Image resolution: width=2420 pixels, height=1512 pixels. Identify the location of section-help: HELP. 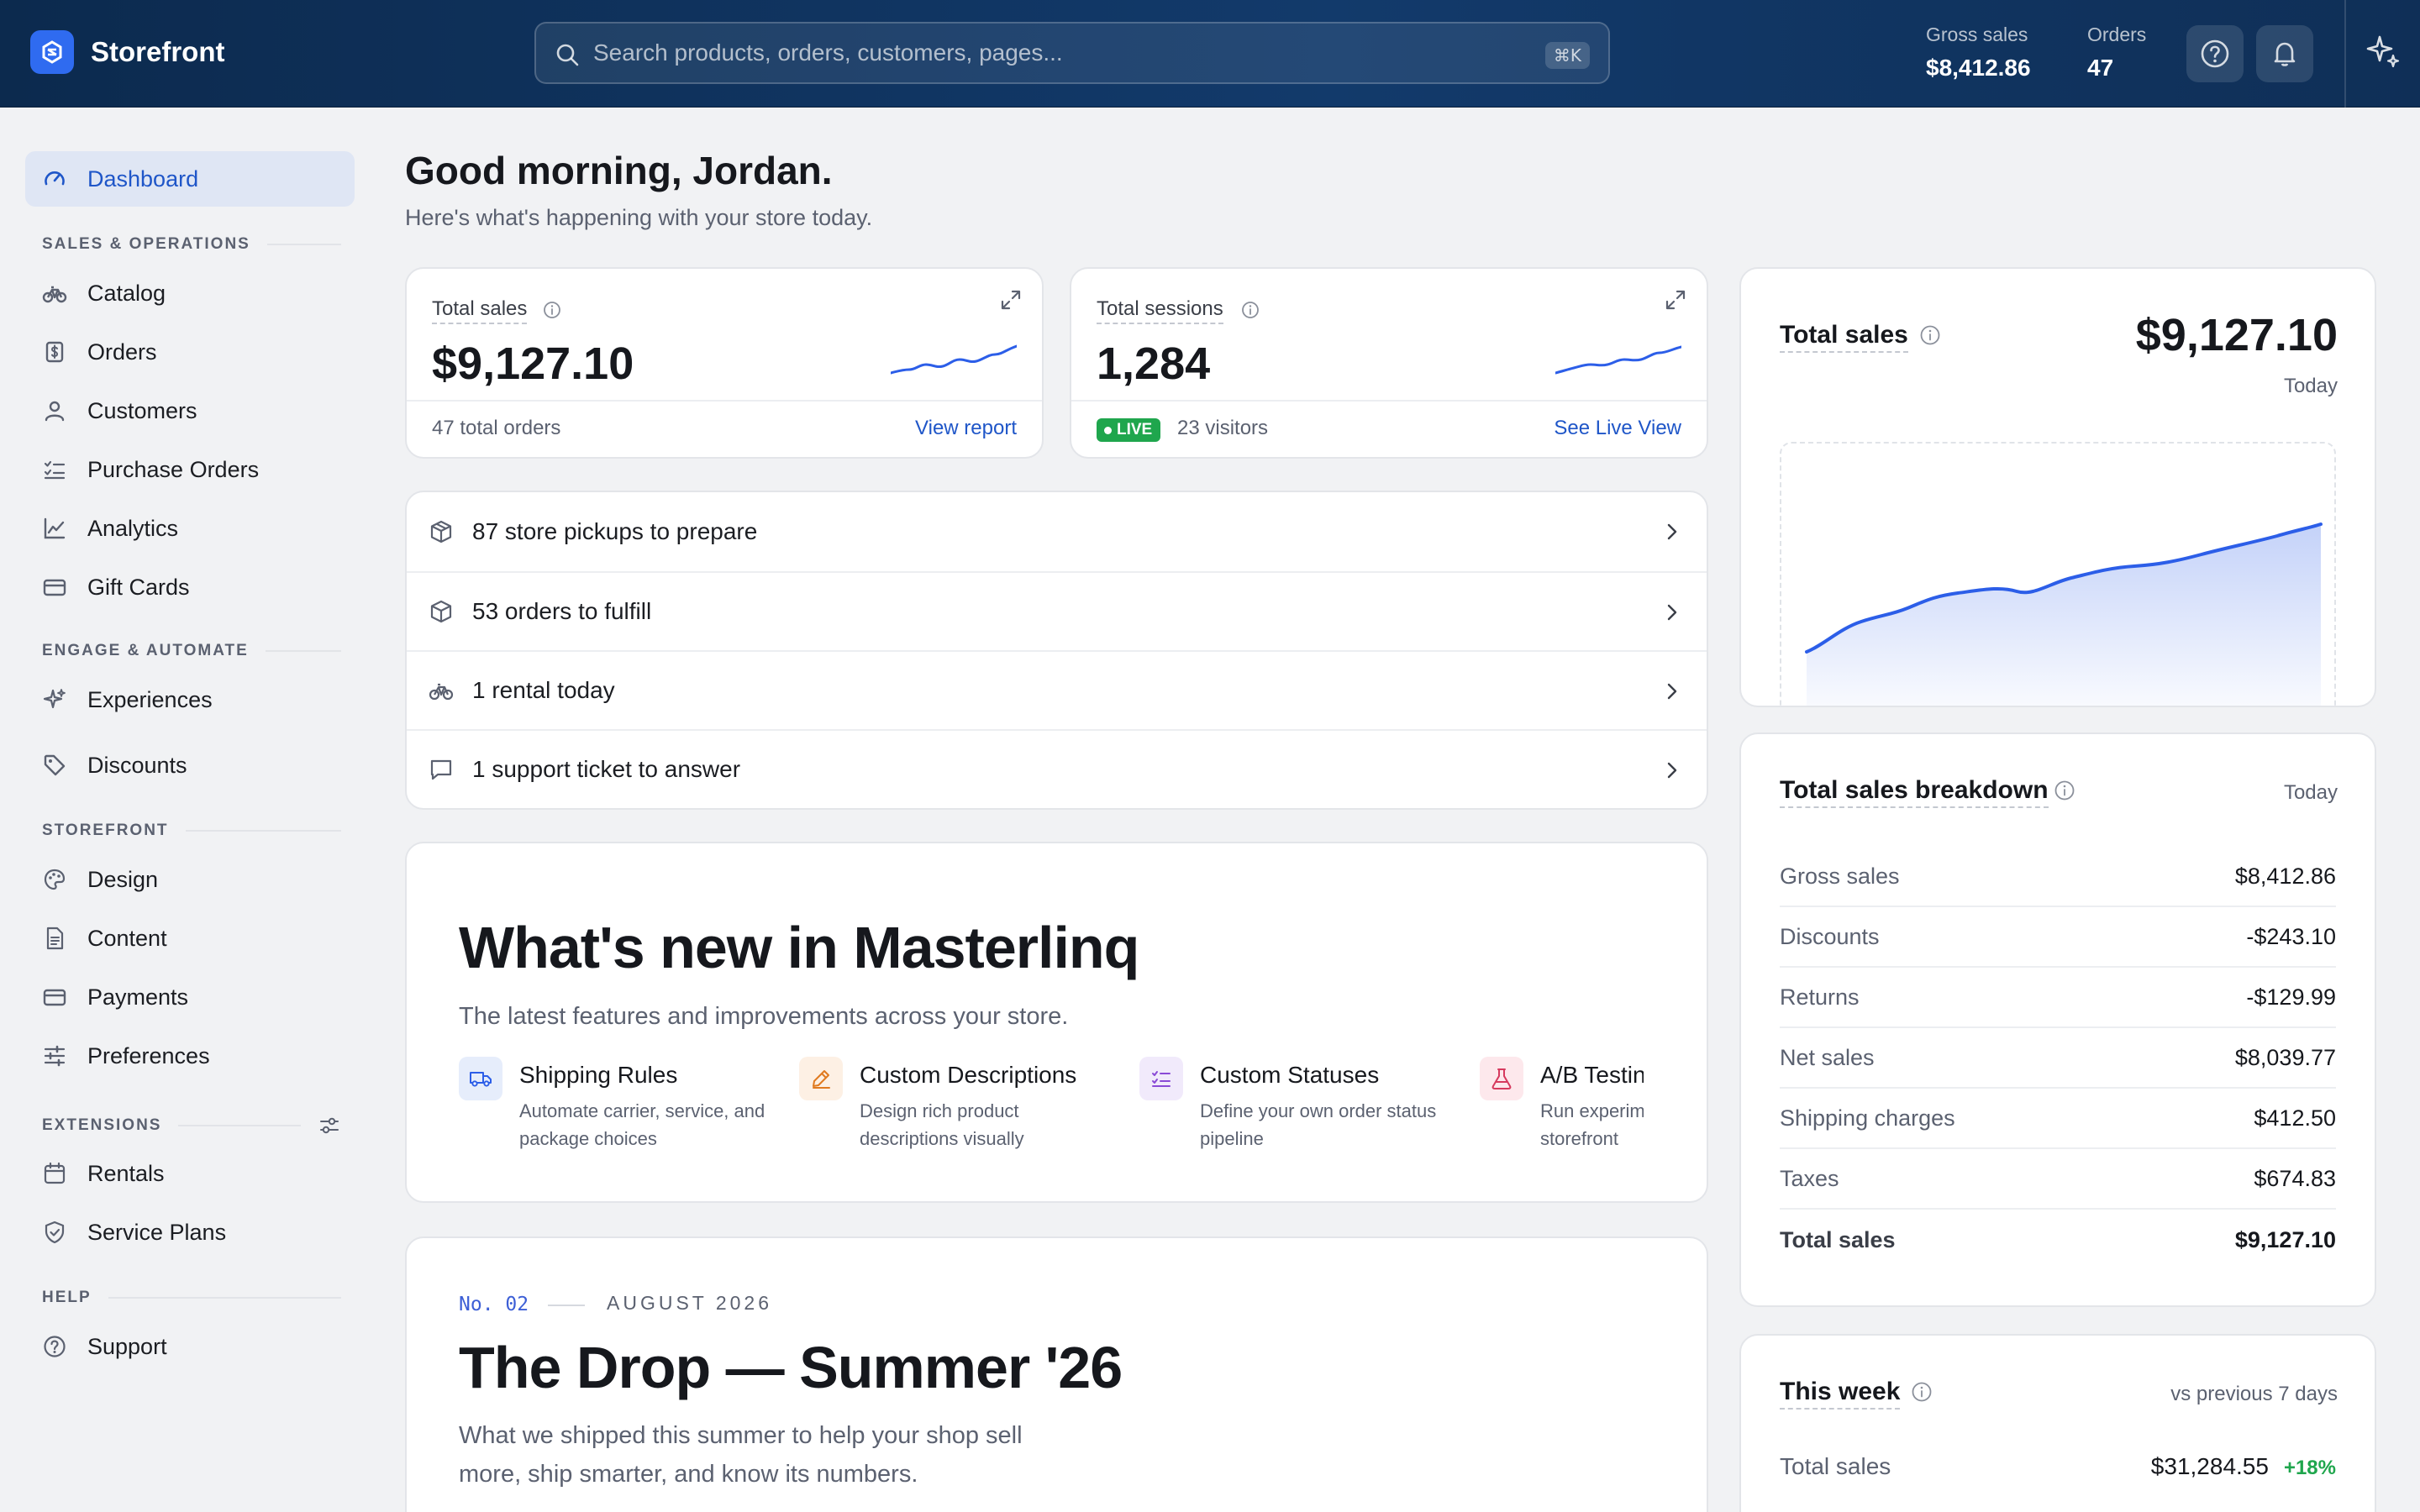
(191, 1298).